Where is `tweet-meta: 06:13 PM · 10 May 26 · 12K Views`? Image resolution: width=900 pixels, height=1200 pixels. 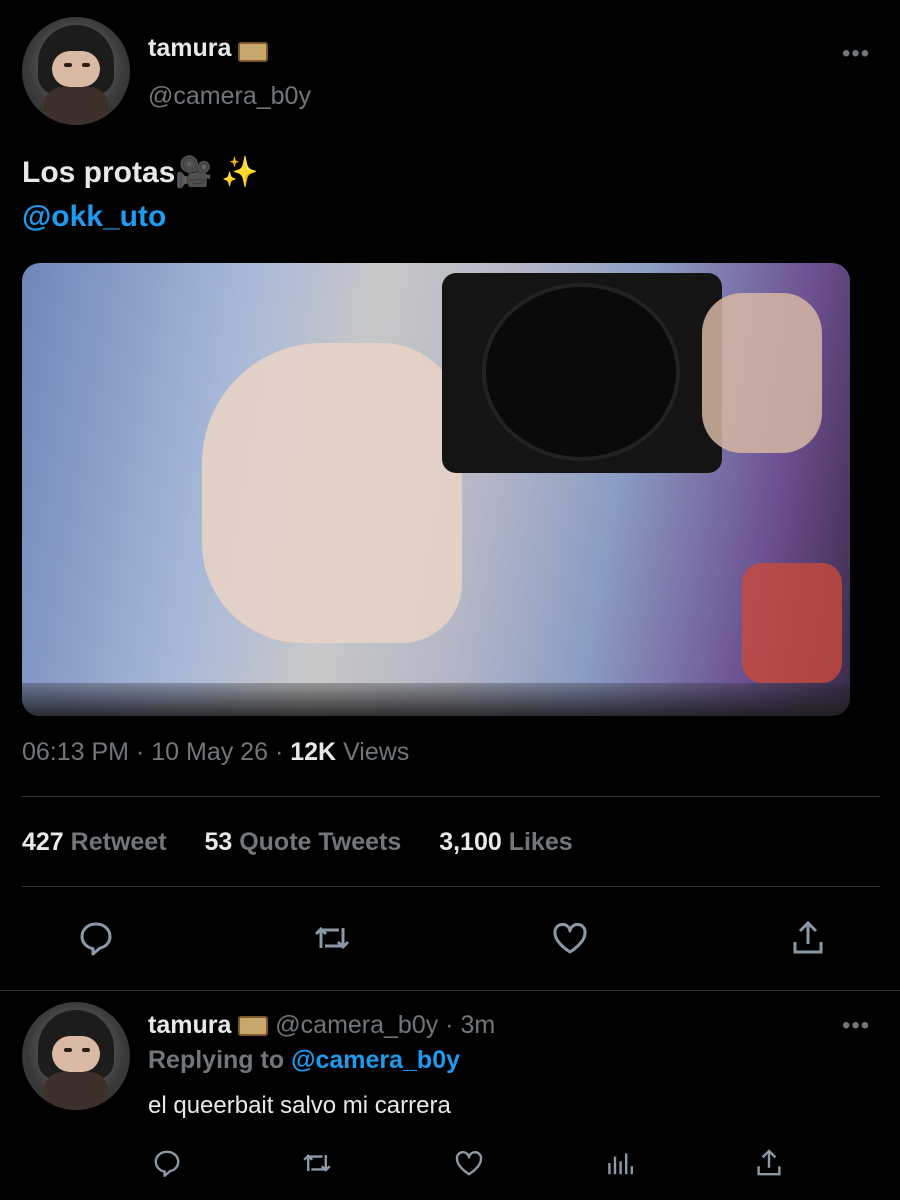
tweet-meta: 06:13 PM · 10 May 26 · 12K Views is located at coordinates (216, 752).